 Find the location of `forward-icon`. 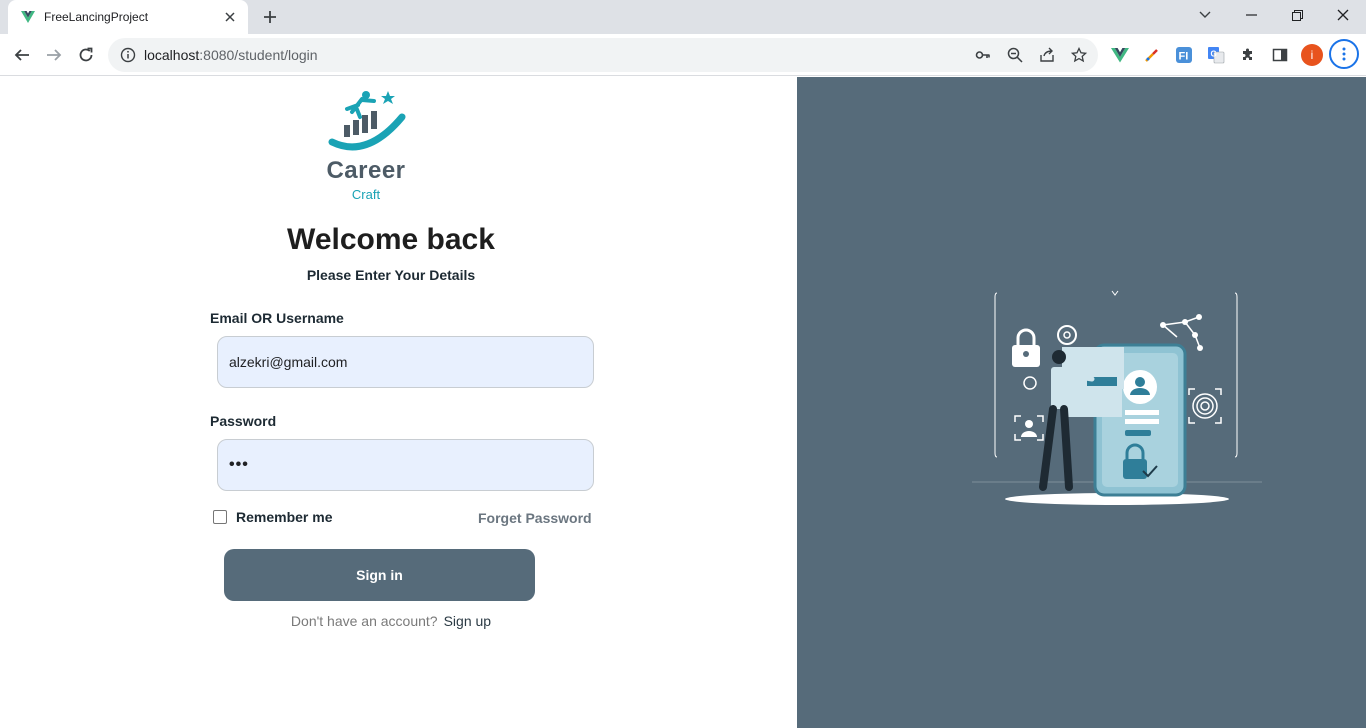

forward-icon is located at coordinates (54, 55).